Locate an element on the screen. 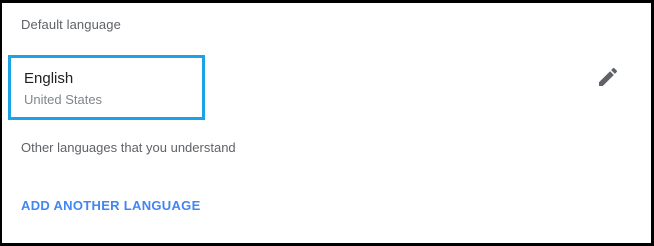  add-another-language-button: ADD ANOTHER LANGUAGE is located at coordinates (111, 205).